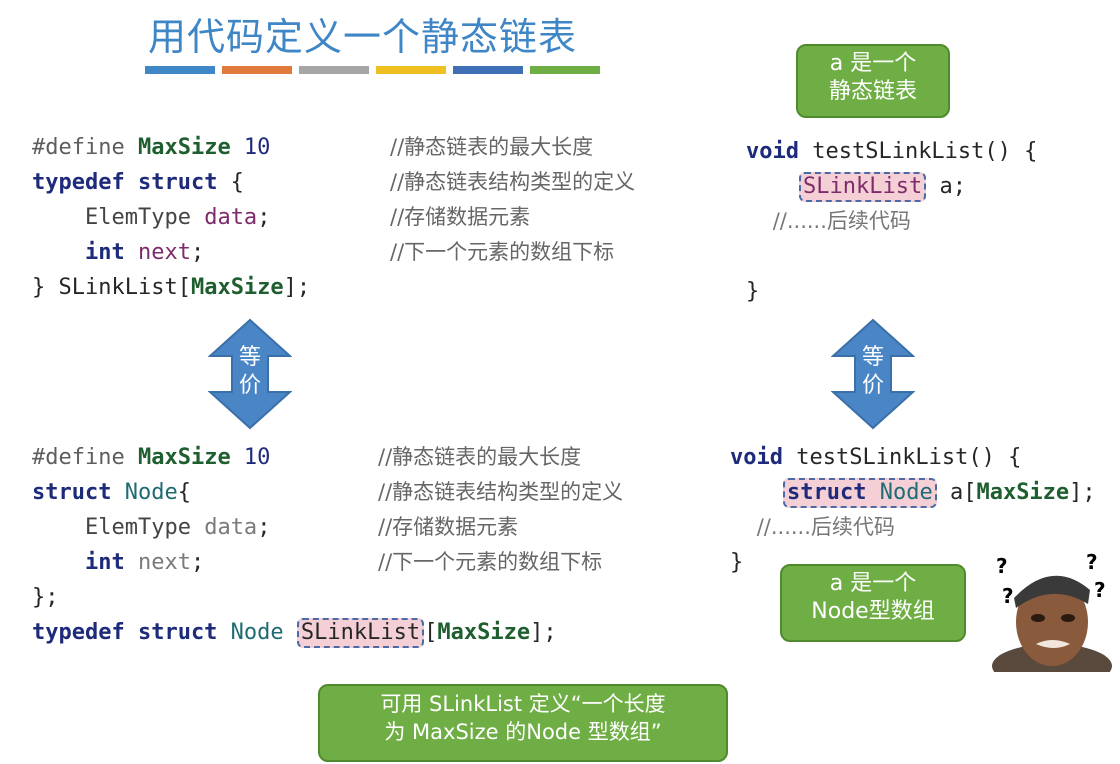 The height and width of the screenshot is (764, 1120). Describe the element at coordinates (873, 603) in the screenshot. I see `callout-node-array: a 是一个 Node型数组` at that location.